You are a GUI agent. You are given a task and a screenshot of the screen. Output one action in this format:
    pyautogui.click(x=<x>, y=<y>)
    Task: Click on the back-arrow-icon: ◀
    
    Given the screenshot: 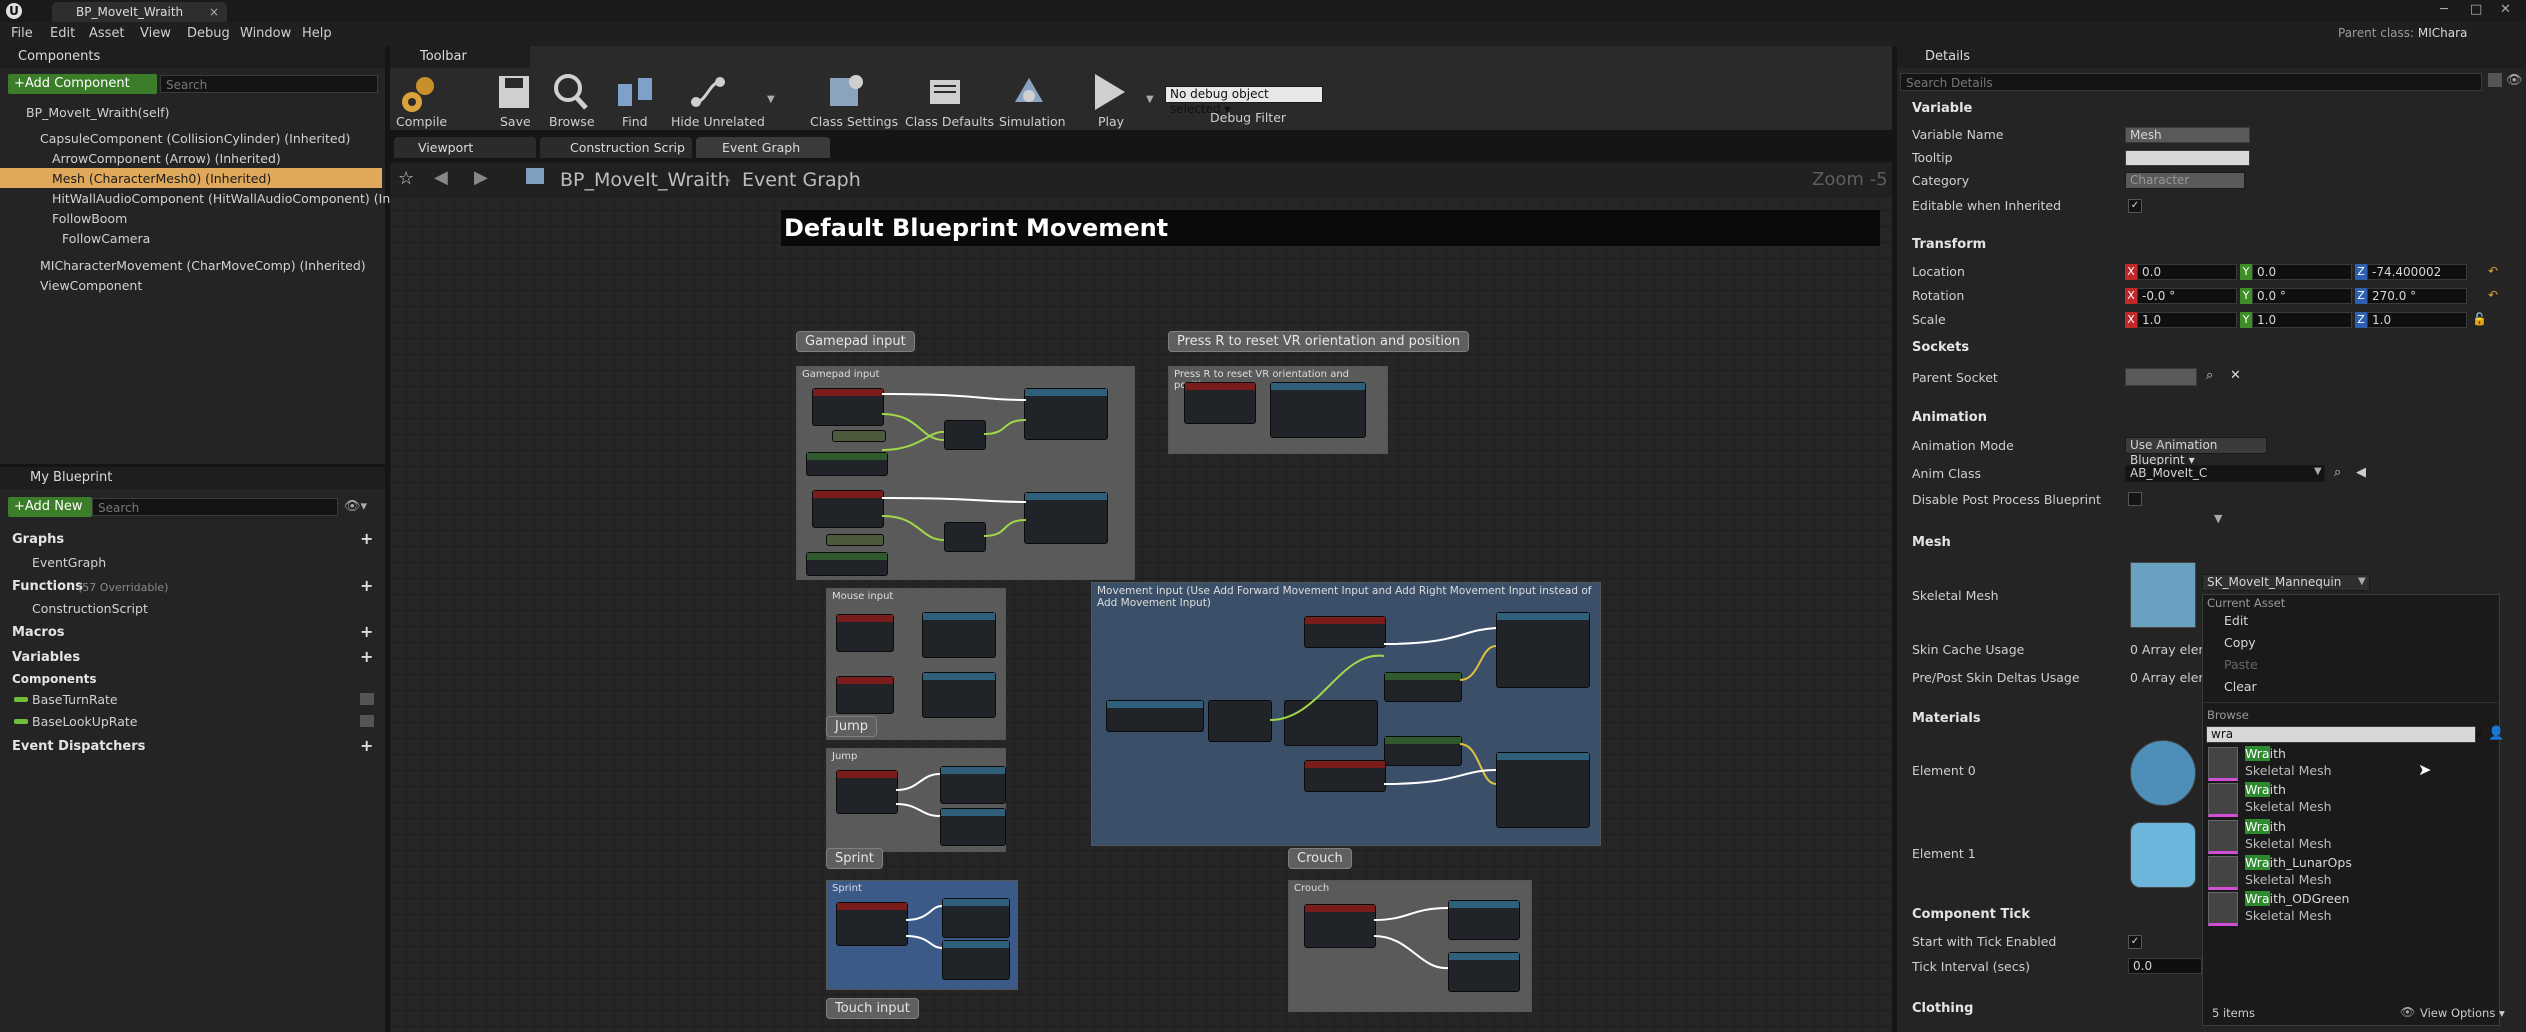 What is the action you would take?
    pyautogui.click(x=441, y=177)
    